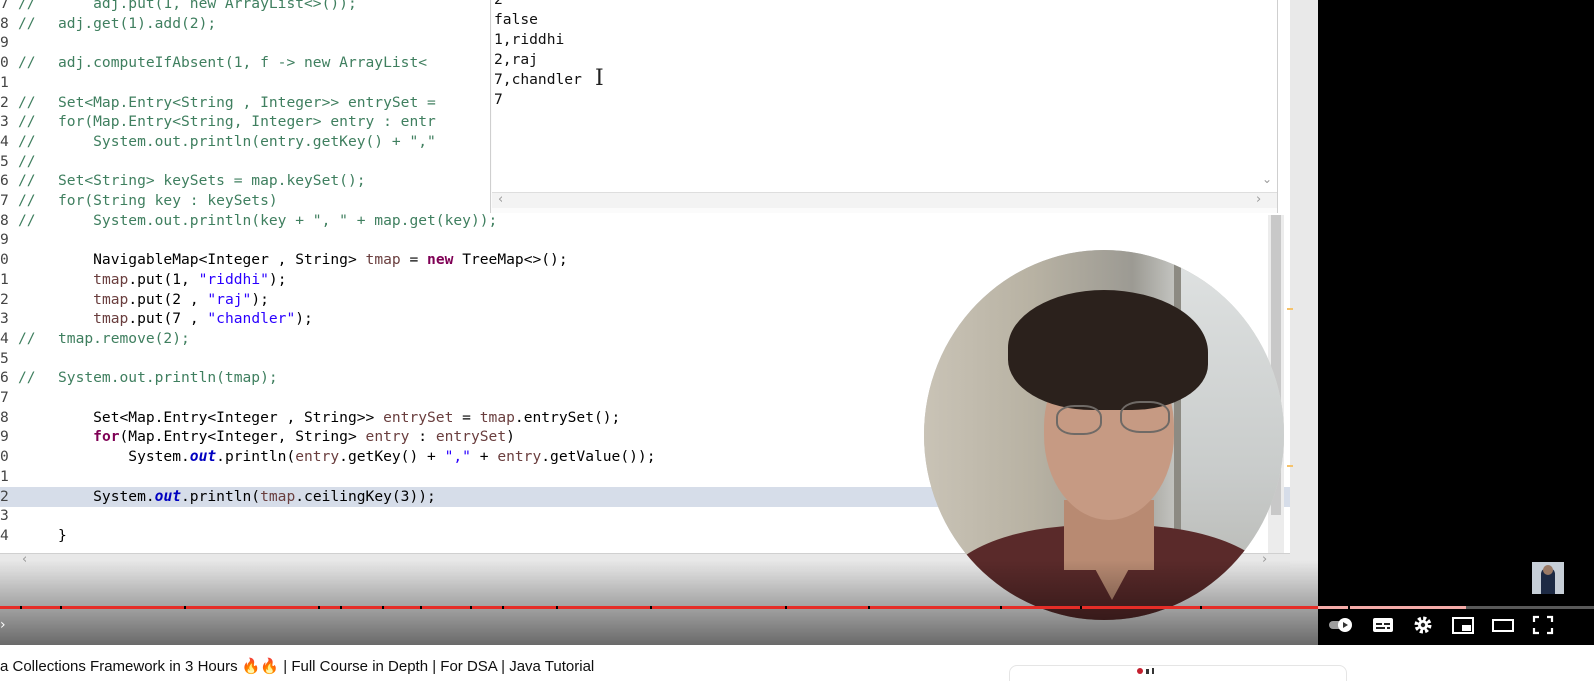 Image resolution: width=1594 pixels, height=681 pixels. Describe the element at coordinates (457, 457) in the screenshot. I see `code-token: ","` at that location.